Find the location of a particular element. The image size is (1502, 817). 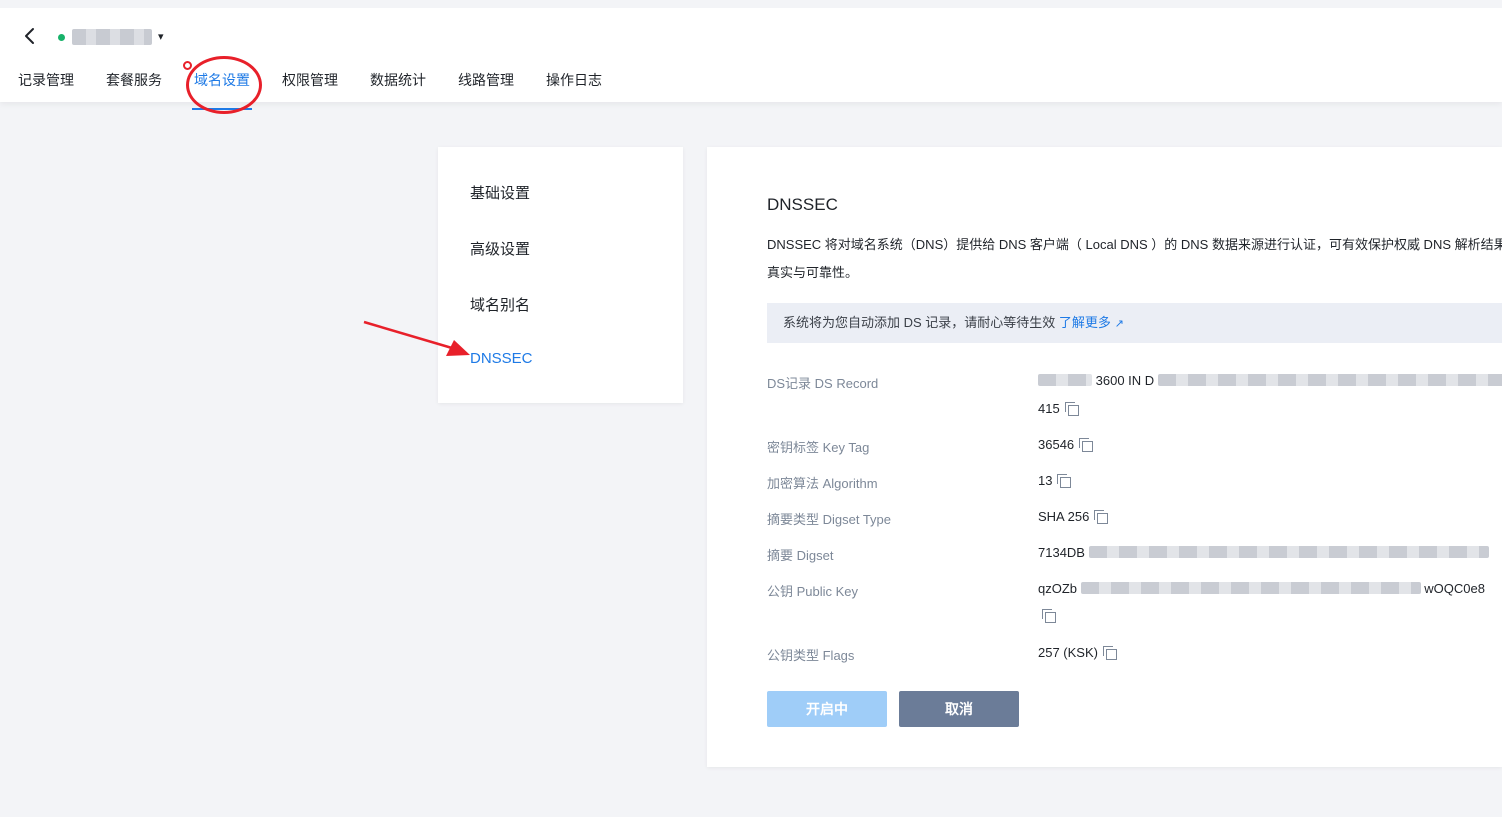

digest-value: 7134DB is located at coordinates (1263, 552).